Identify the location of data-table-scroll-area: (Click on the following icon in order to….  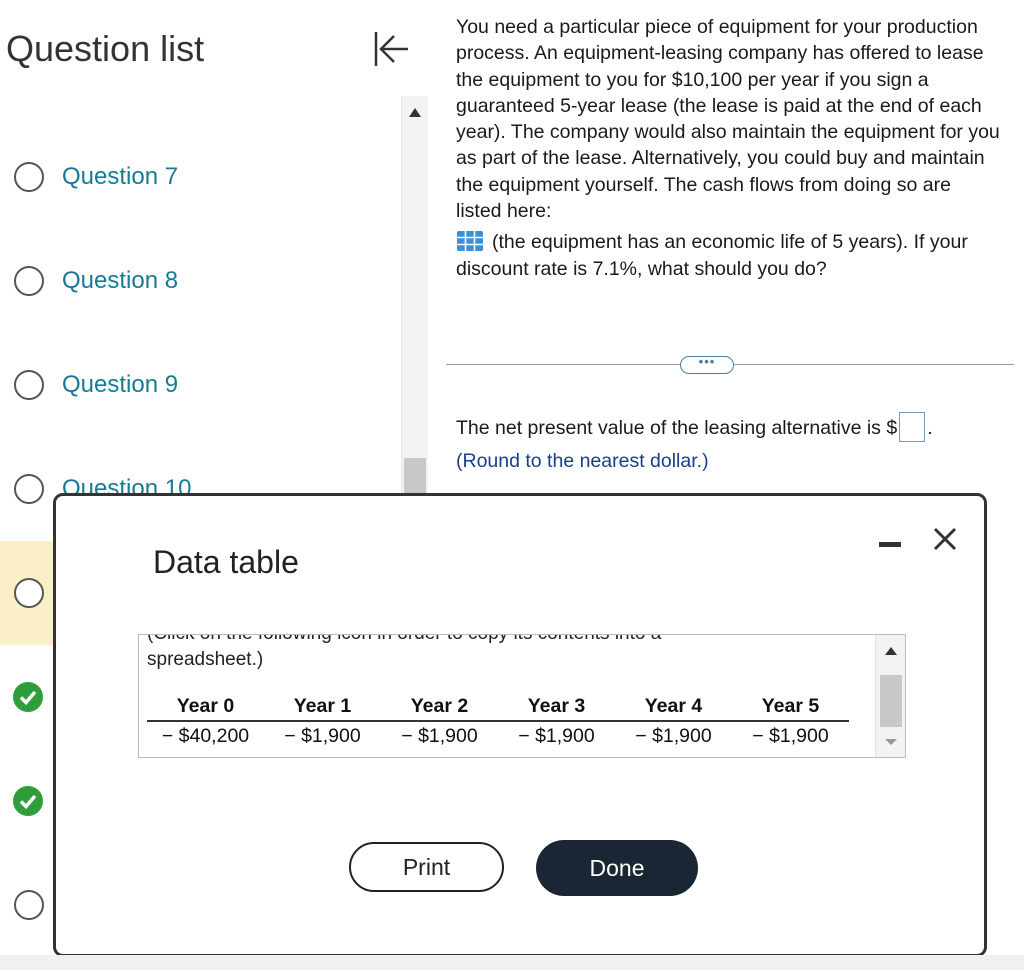
(522, 696).